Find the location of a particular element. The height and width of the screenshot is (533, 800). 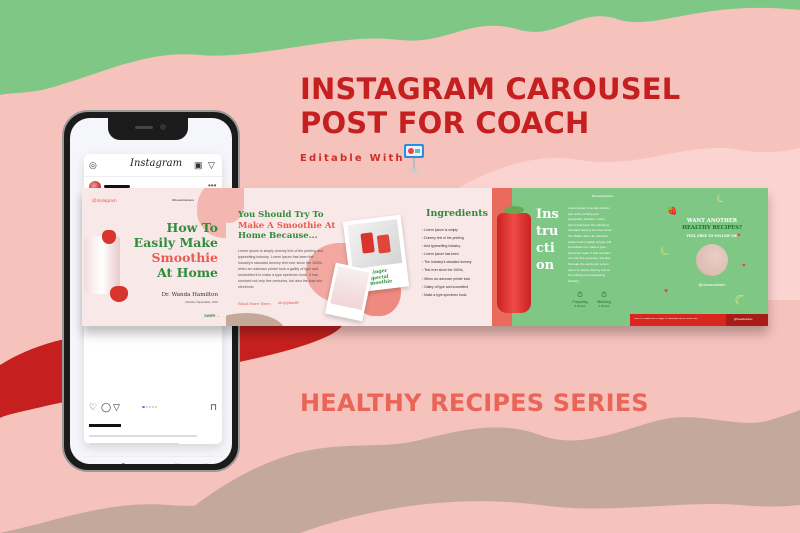

ingredients-title: Ingredients is located at coordinates (457, 213).